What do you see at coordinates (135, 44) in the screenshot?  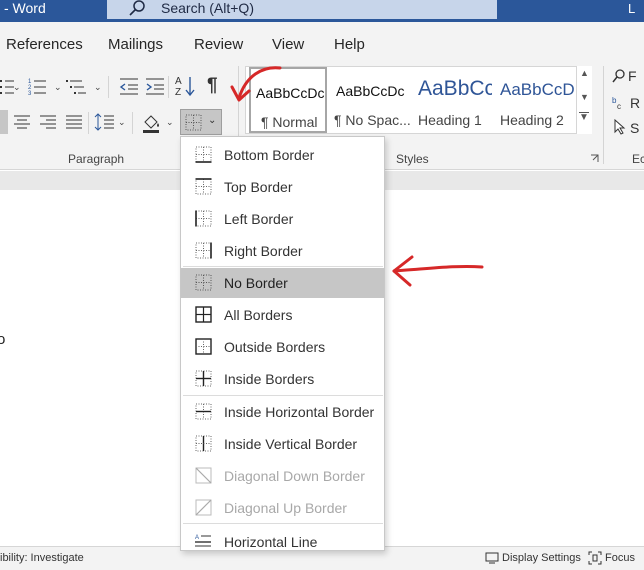 I see `tab-mailings: Mailings` at bounding box center [135, 44].